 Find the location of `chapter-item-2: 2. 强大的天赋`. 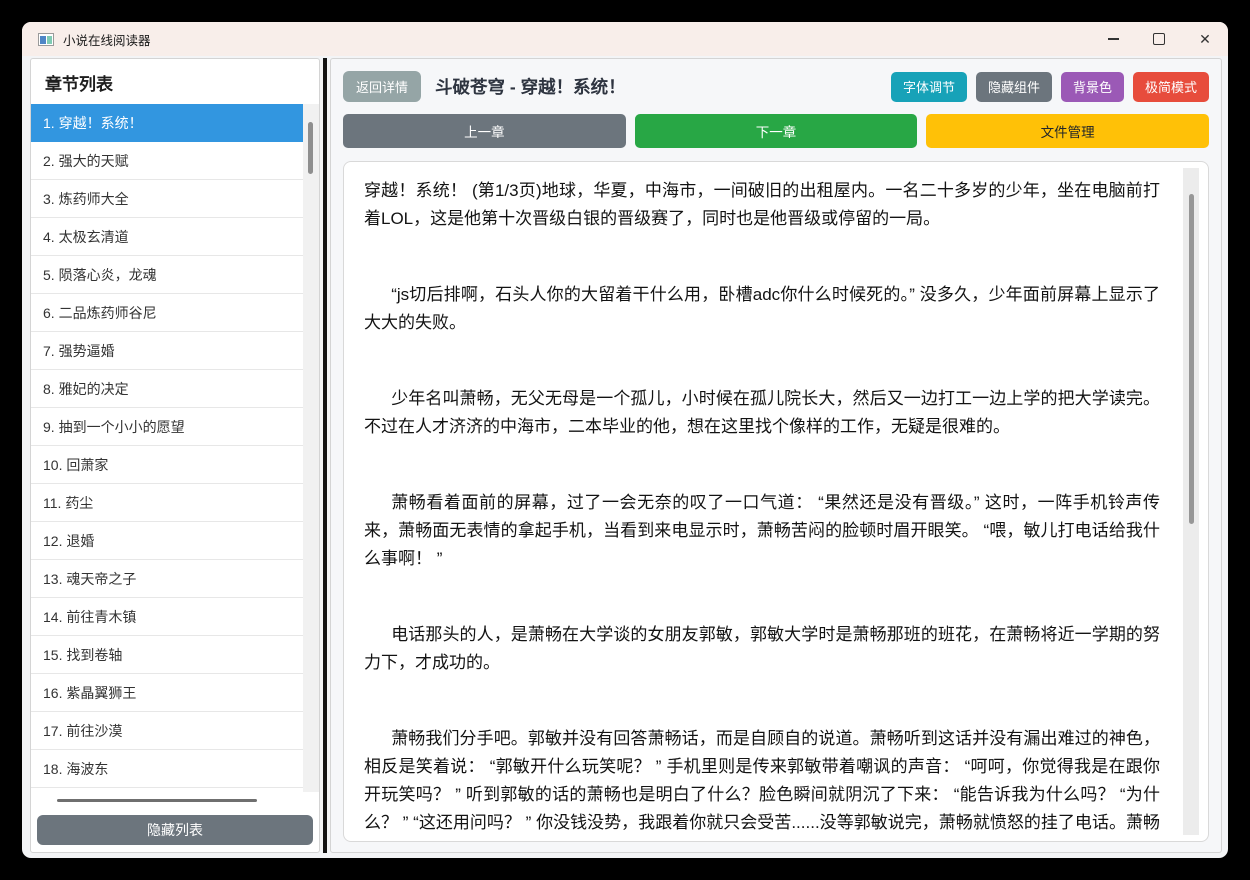

chapter-item-2: 2. 强大的天赋 is located at coordinates (167, 161).